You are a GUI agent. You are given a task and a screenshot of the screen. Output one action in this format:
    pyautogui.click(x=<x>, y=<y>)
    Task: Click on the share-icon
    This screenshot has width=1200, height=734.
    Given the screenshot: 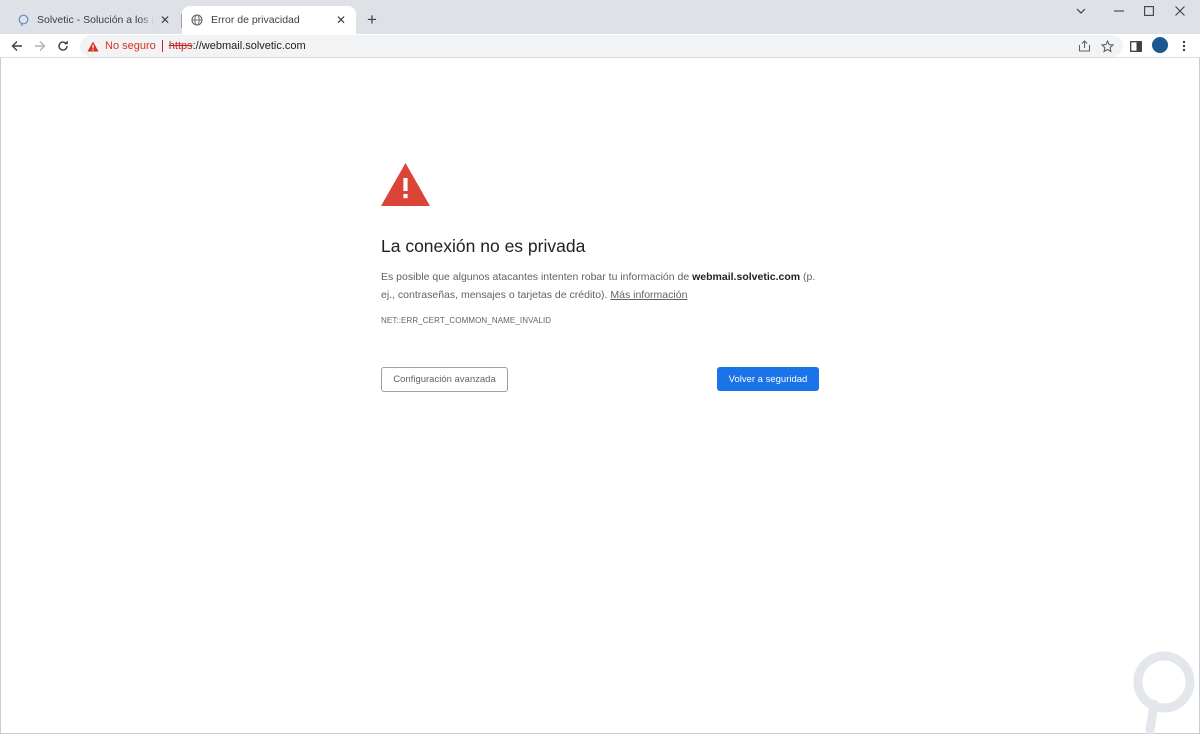 What is the action you would take?
    pyautogui.click(x=1084, y=46)
    